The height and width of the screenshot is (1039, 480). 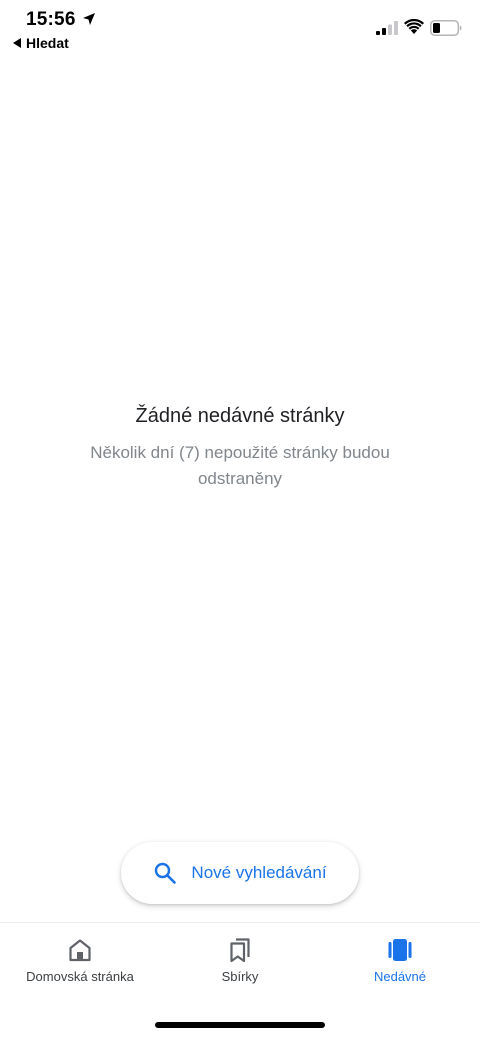 What do you see at coordinates (51, 19) in the screenshot?
I see `status-time: 15:56` at bounding box center [51, 19].